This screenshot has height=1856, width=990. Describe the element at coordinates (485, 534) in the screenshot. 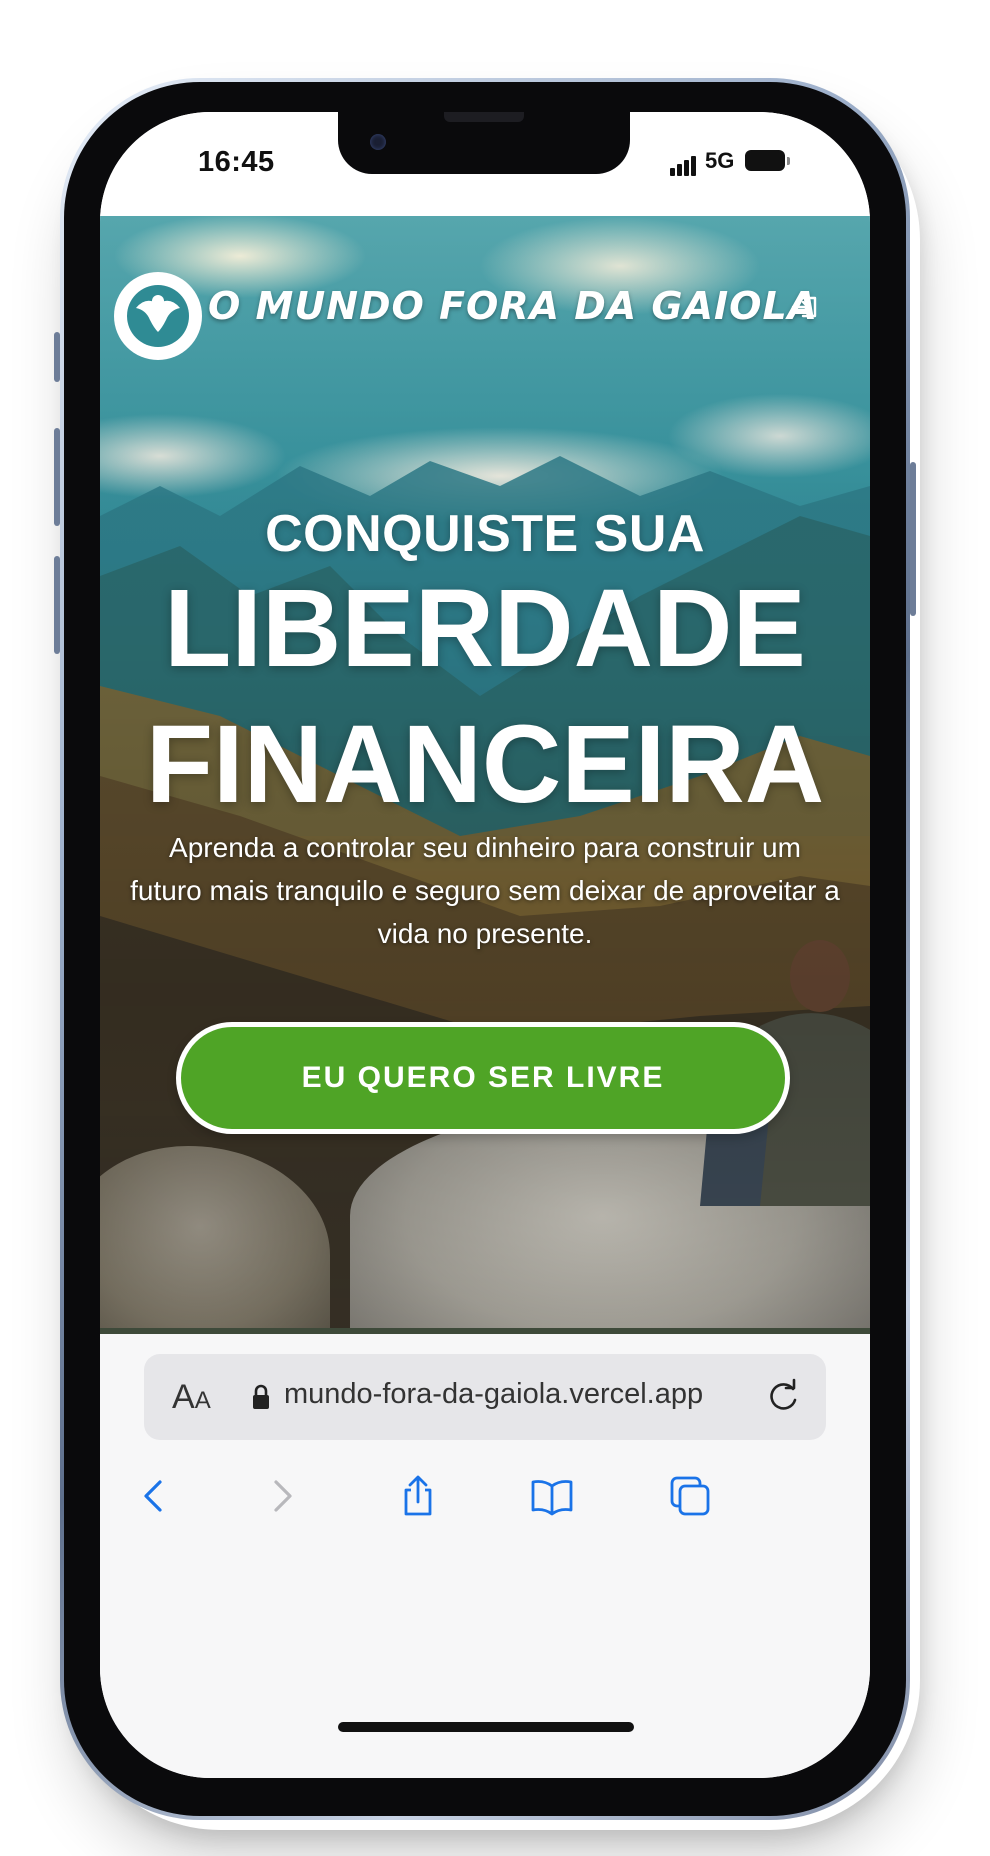

I see `headline-small: CONQUISTE SUA` at that location.